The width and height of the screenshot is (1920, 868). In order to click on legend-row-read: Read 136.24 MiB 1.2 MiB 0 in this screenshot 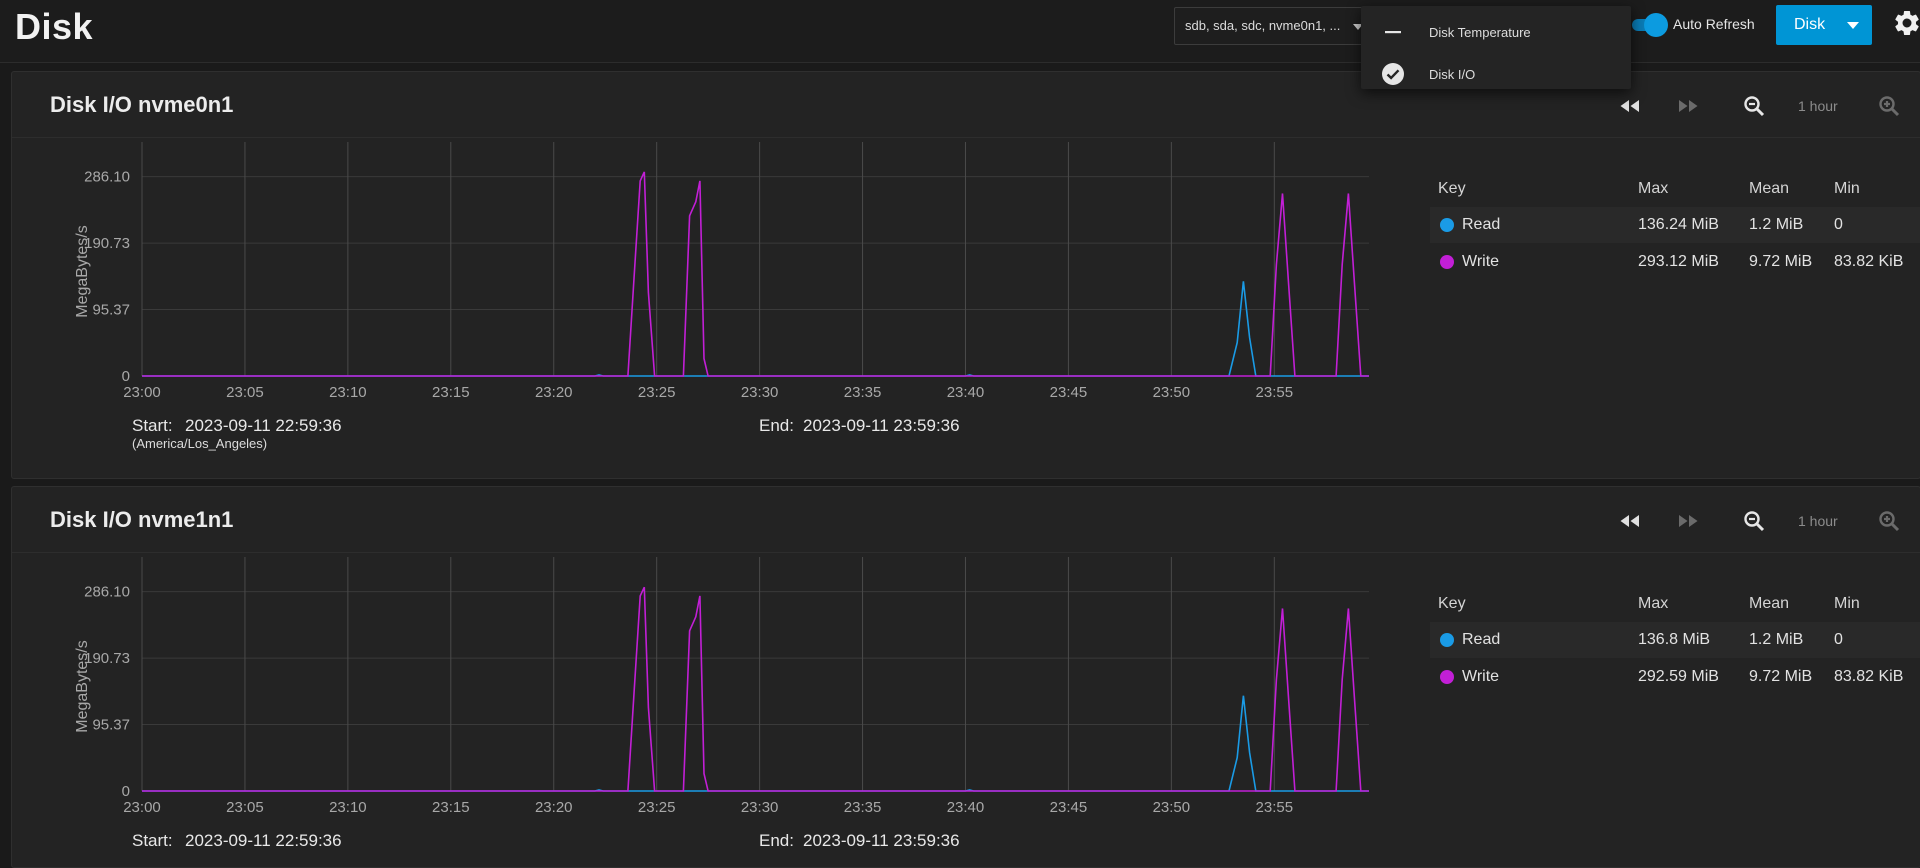, I will do `click(1675, 225)`.